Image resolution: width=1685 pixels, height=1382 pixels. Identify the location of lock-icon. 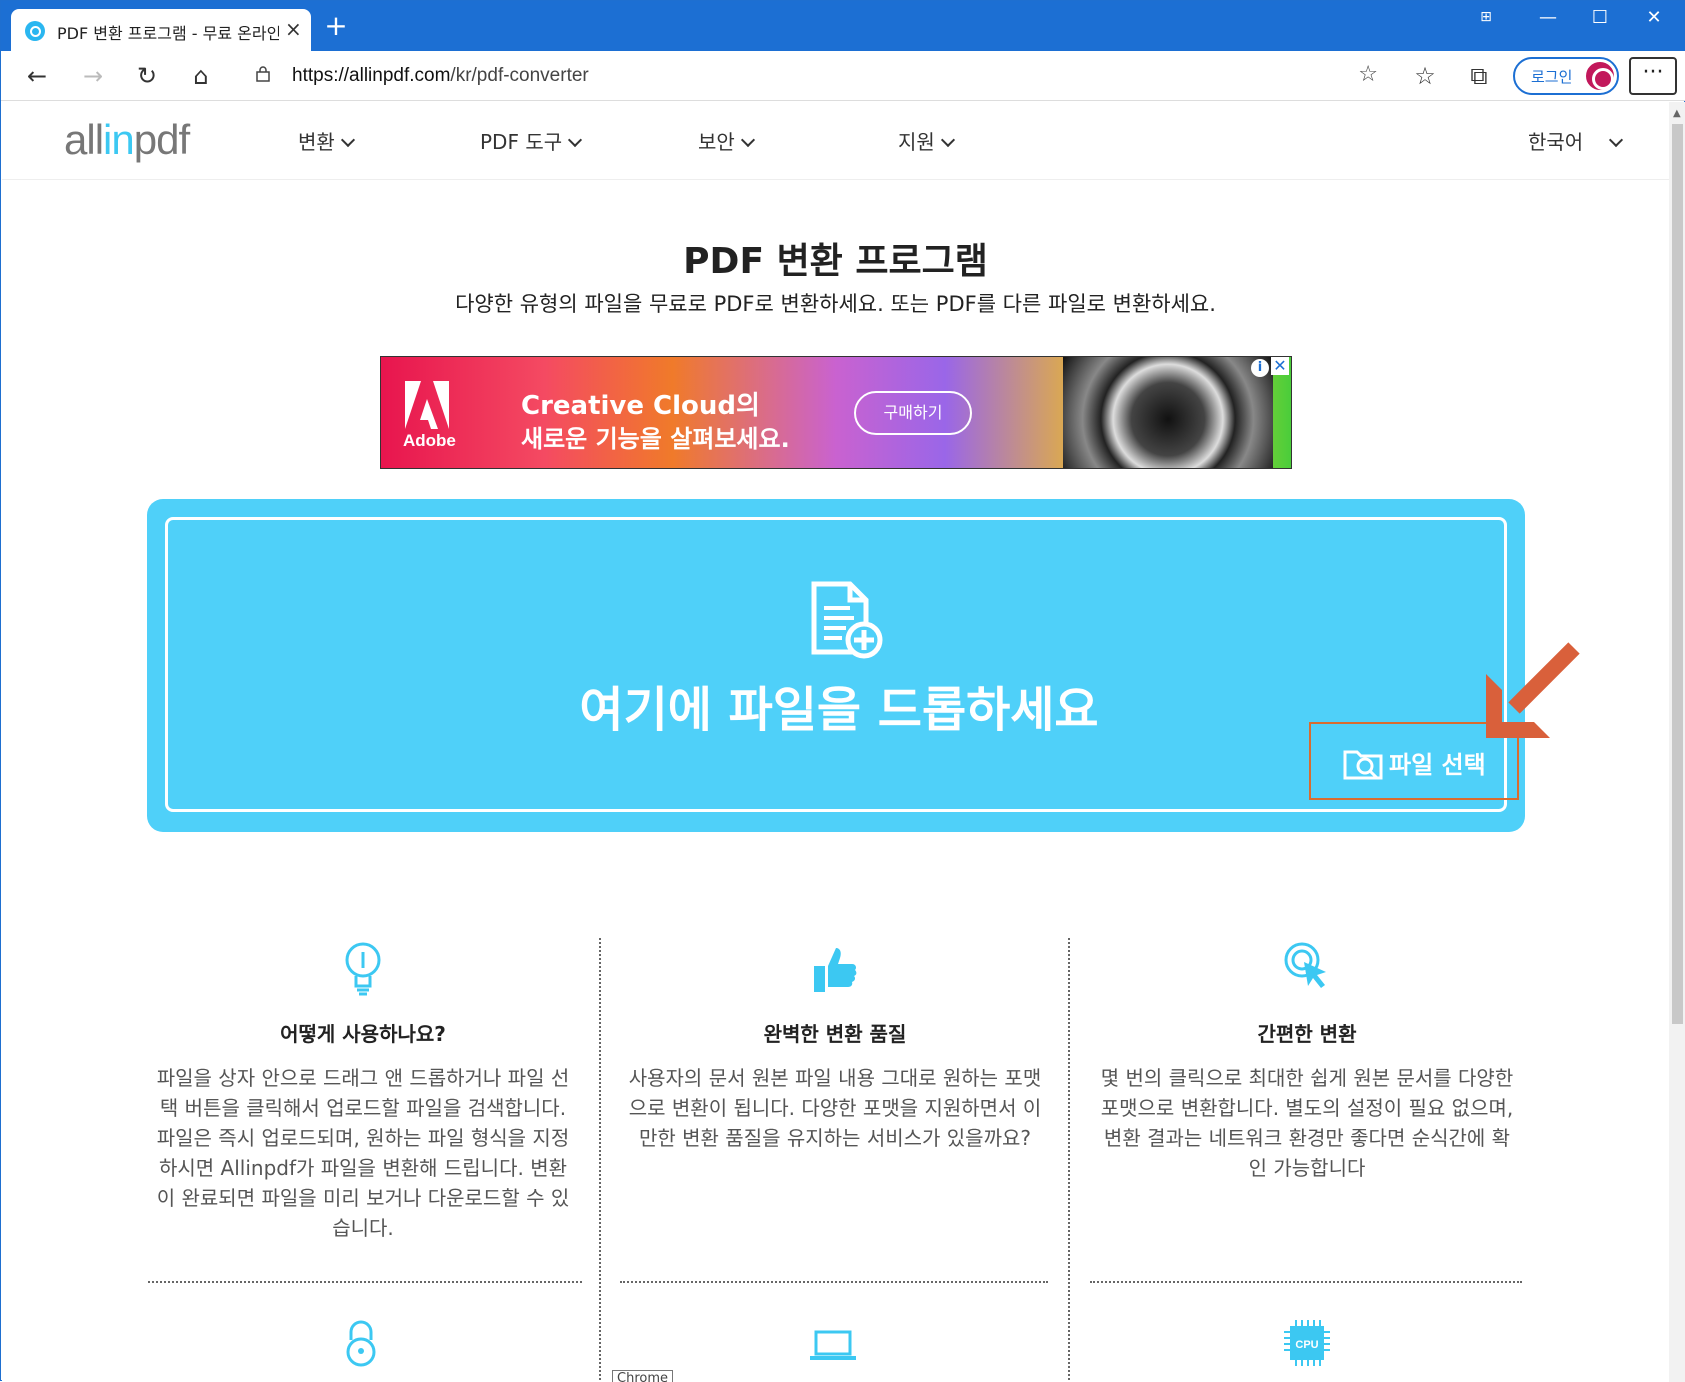
(263, 74).